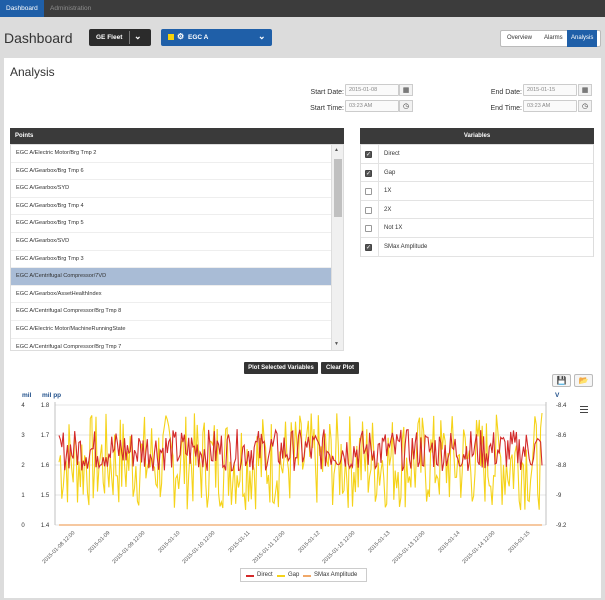 The image size is (605, 600). What do you see at coordinates (177, 295) in the screenshot?
I see `points-list-item: EGC A/Gearbox/AssetHealthIndex` at bounding box center [177, 295].